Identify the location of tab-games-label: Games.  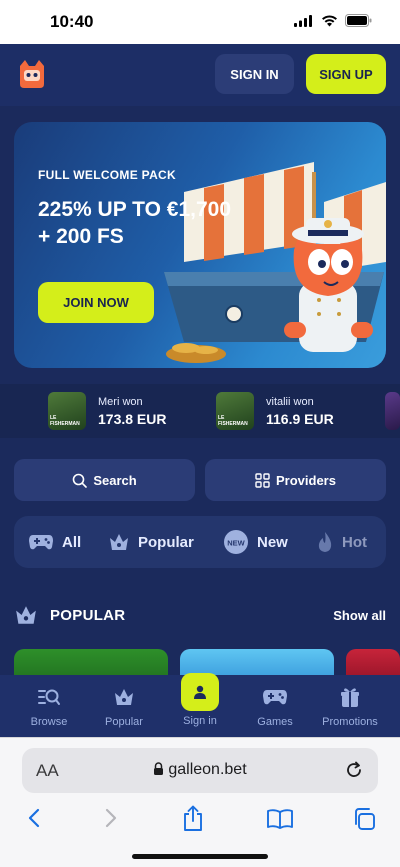
(275, 722).